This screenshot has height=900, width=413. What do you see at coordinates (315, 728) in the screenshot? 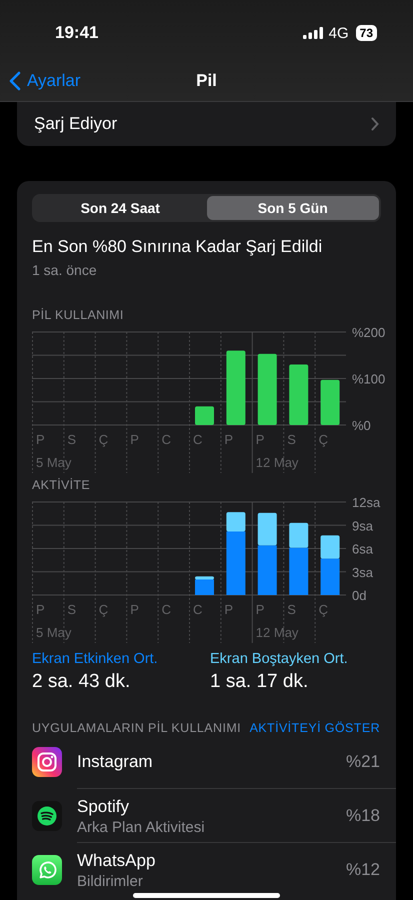
I see `show-activity-link: AKTİVİTEYİ GÖSTER` at bounding box center [315, 728].